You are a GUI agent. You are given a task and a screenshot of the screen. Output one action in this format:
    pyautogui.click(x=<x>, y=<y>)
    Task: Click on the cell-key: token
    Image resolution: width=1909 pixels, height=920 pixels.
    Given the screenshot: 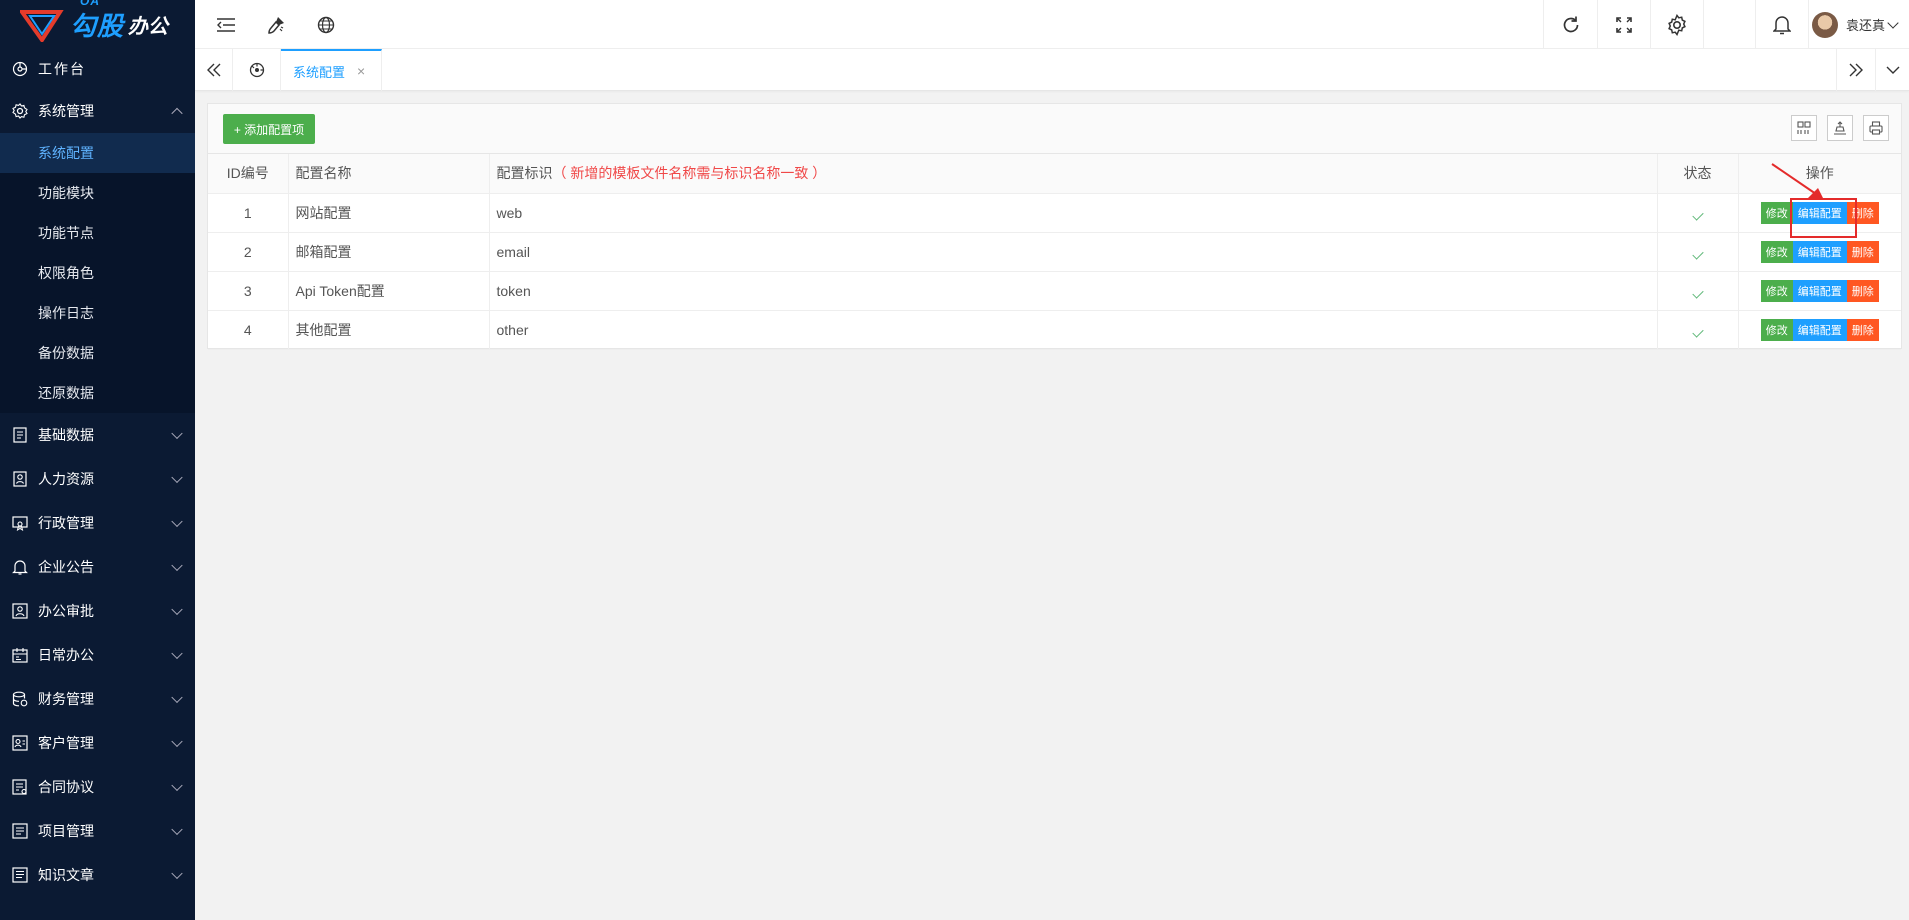 What is the action you would take?
    pyautogui.click(x=1073, y=291)
    